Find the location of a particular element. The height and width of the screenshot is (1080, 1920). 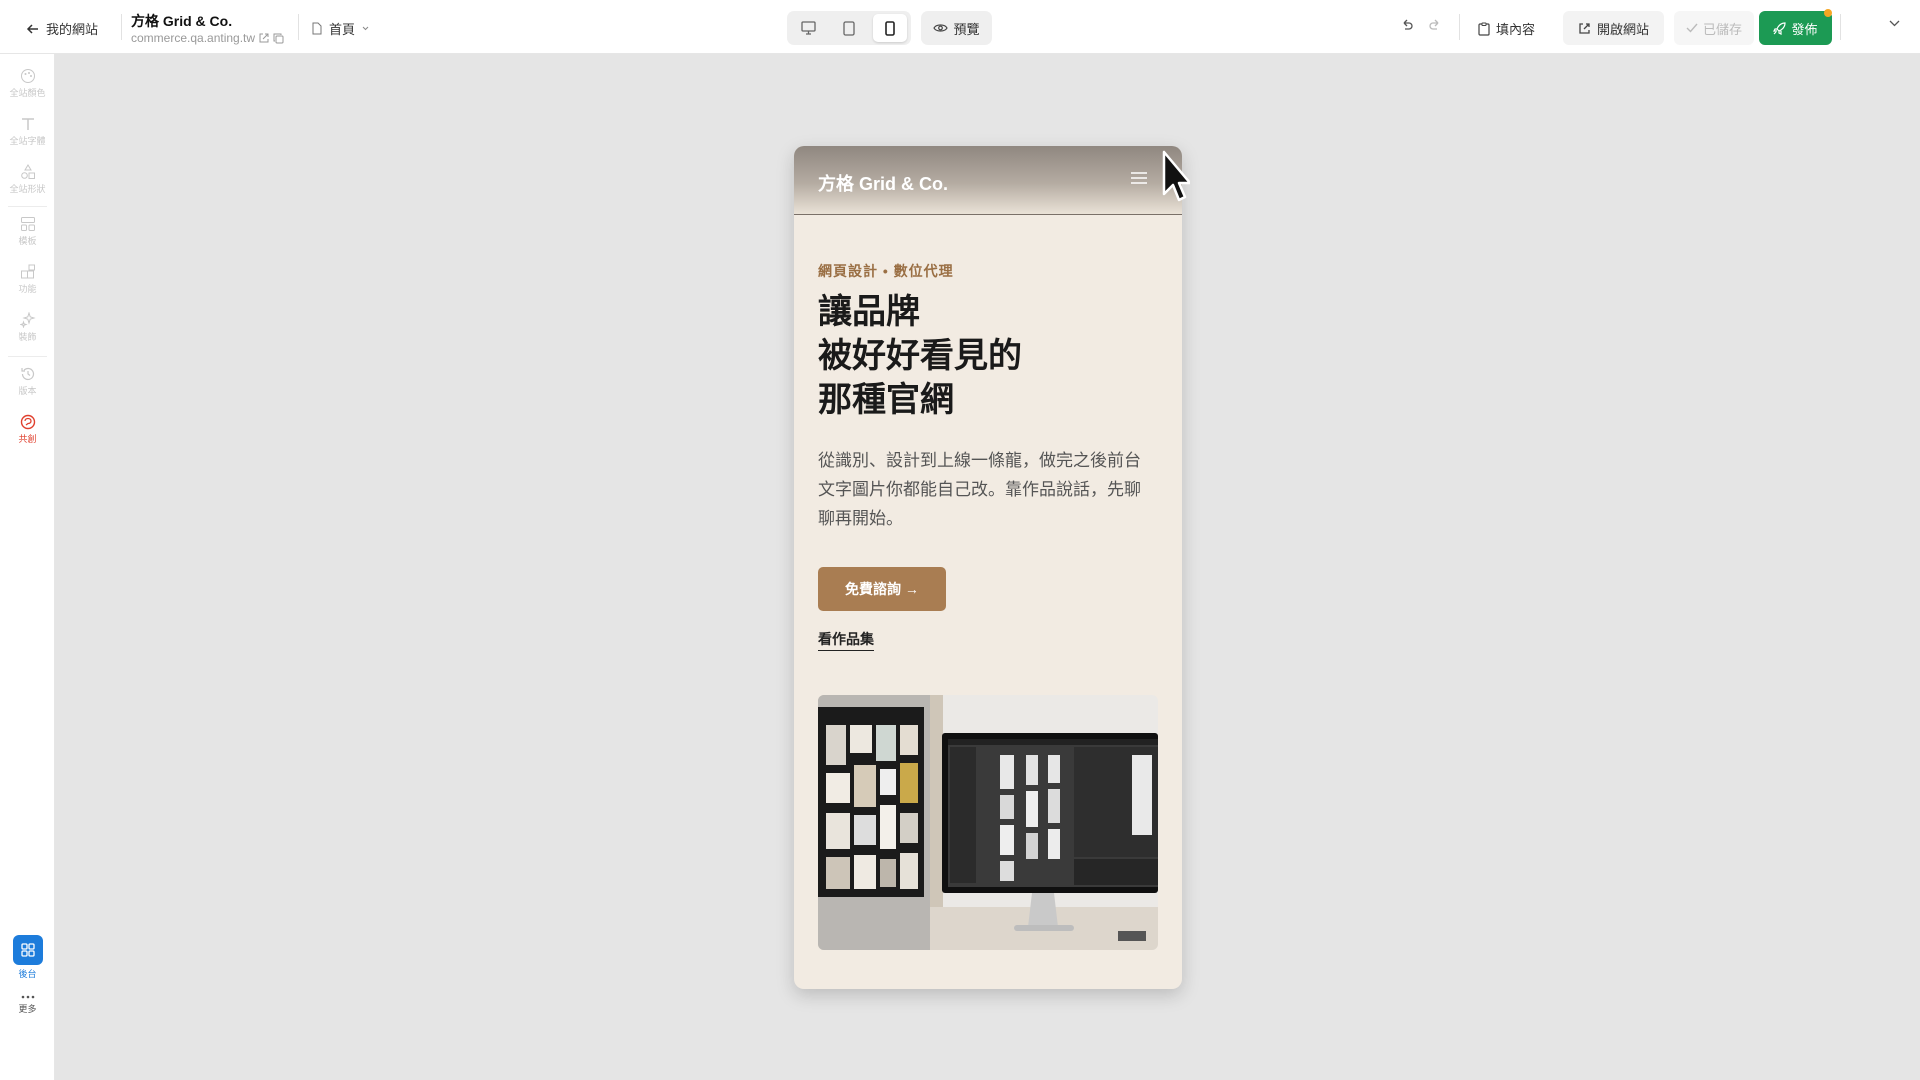

device-switcher is located at coordinates (849, 28).